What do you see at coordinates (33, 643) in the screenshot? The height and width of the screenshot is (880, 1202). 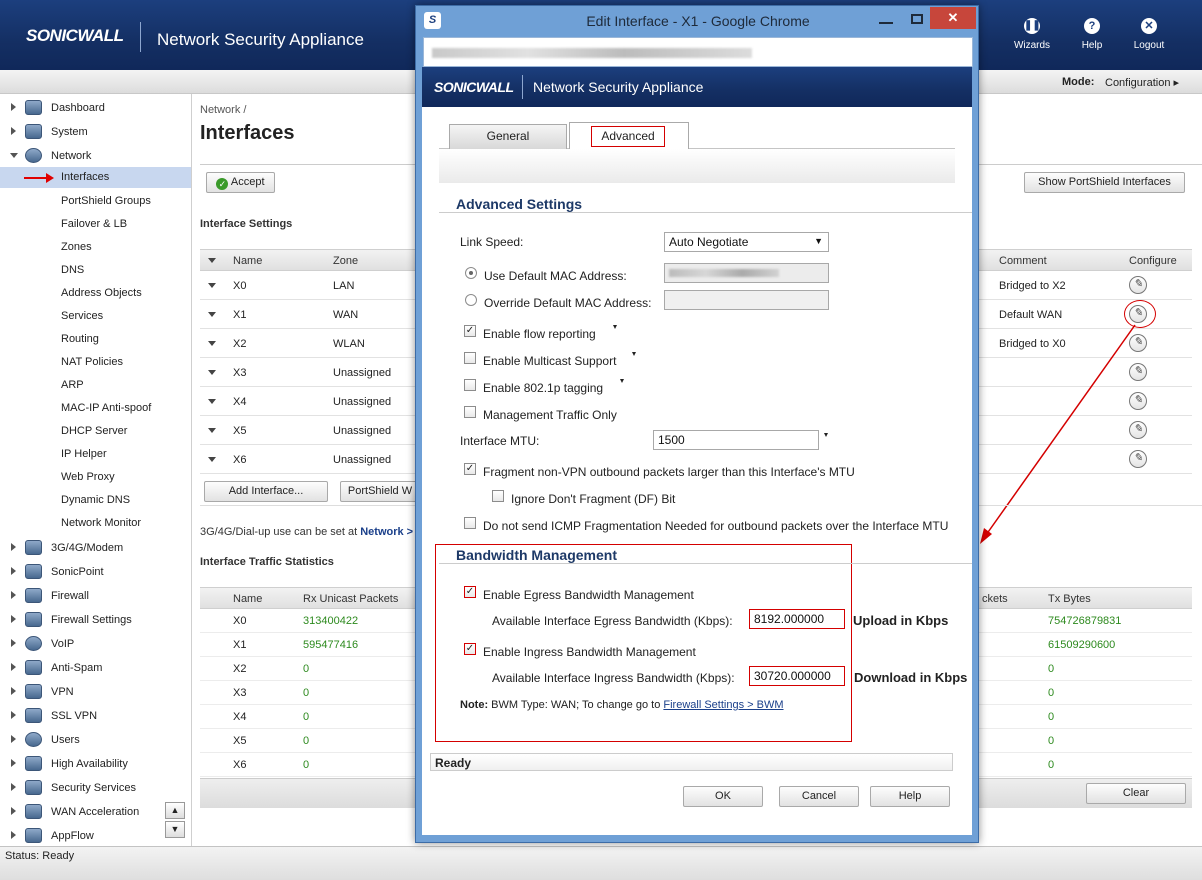 I see `headset-icon` at bounding box center [33, 643].